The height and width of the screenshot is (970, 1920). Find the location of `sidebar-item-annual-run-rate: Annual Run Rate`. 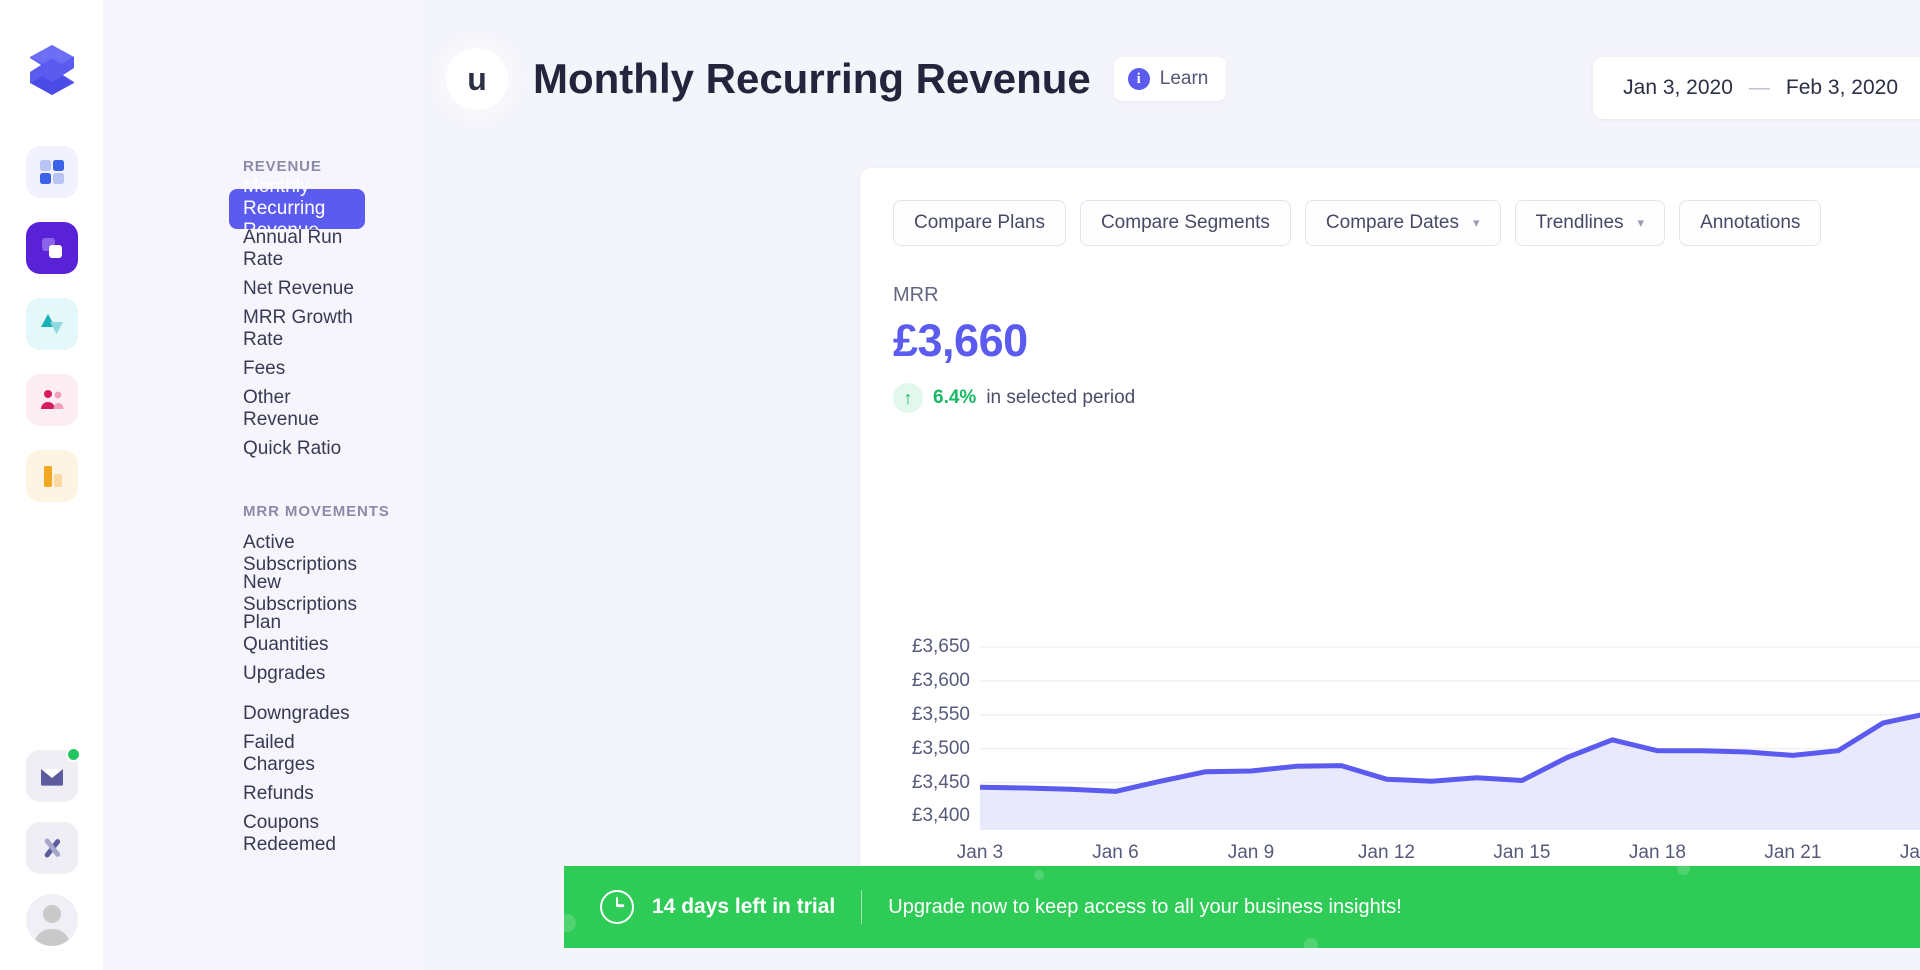

sidebar-item-annual-run-rate: Annual Run Rate is located at coordinates (297, 248).